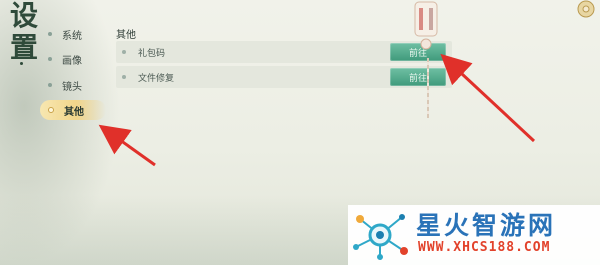  What do you see at coordinates (486, 225) in the screenshot?
I see `watermark-brand: 星火智游网` at bounding box center [486, 225].